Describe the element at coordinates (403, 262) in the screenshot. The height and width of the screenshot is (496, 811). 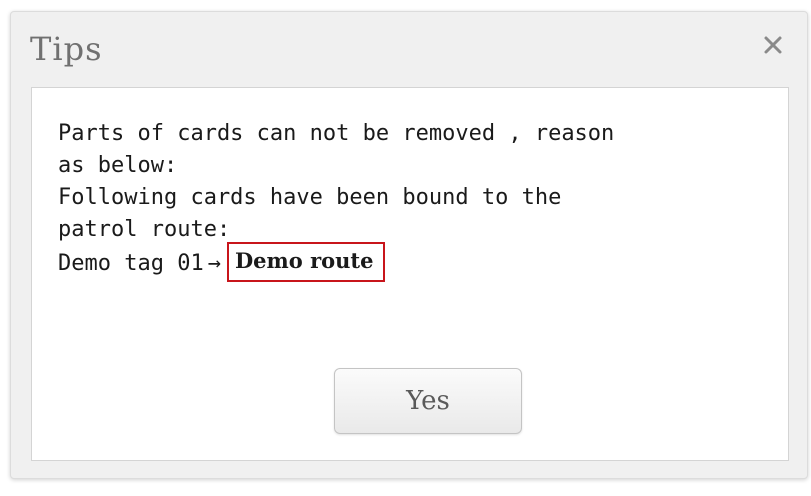
I see `card-route-binding: Demo tag 01 → Demo route` at that location.